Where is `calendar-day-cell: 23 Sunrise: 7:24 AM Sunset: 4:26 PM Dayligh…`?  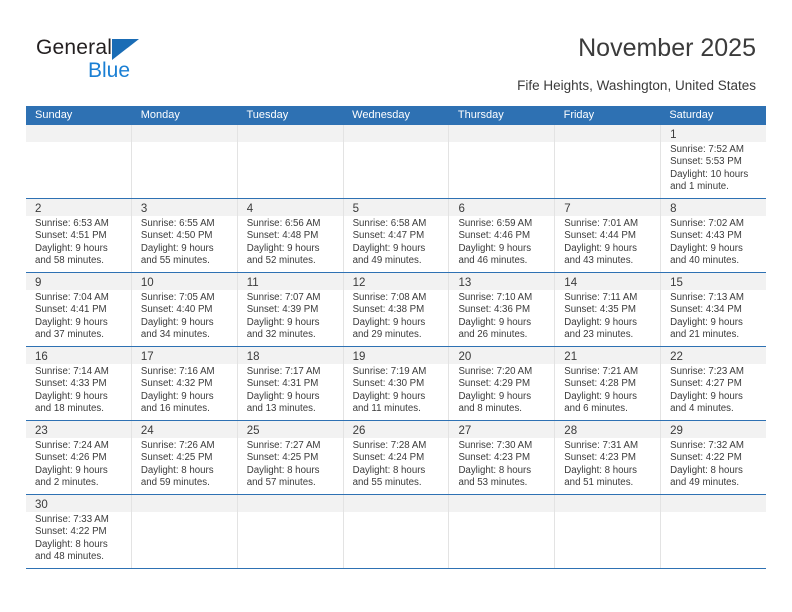
calendar-day-cell: 23 Sunrise: 7:24 AM Sunset: 4:26 PM Dayligh… is located at coordinates (79, 457).